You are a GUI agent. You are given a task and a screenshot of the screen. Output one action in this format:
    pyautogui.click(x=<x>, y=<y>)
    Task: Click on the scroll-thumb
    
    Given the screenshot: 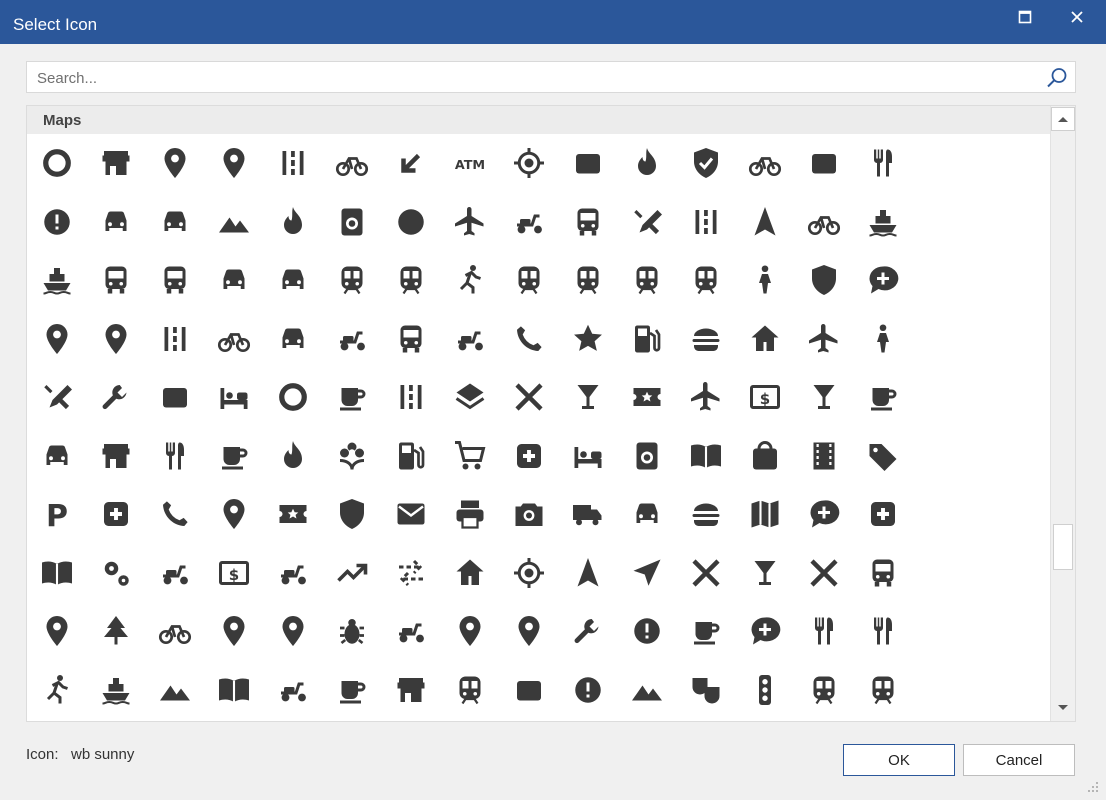 What is the action you would take?
    pyautogui.click(x=1063, y=547)
    